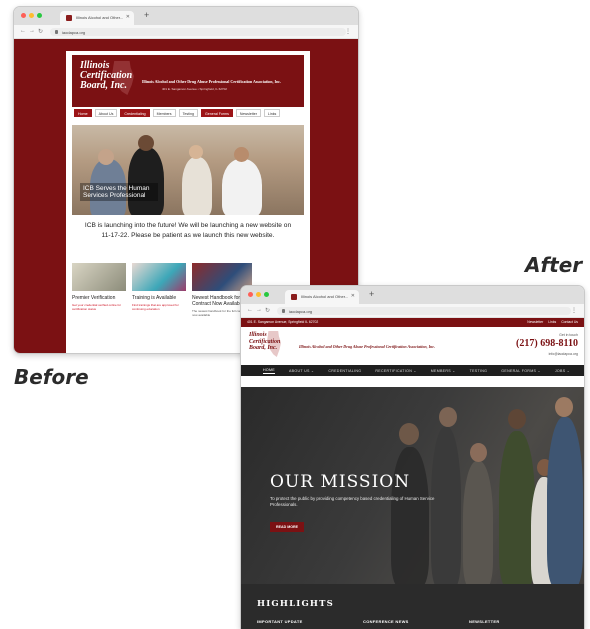  Describe the element at coordinates (386, 621) in the screenshot. I see `highlight-conference-news: CONFERENCE NEWS` at that location.